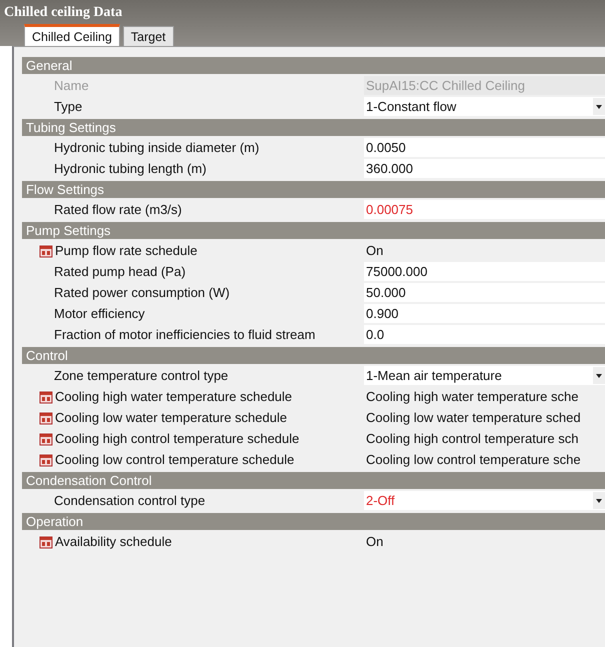 The height and width of the screenshot is (647, 605). I want to click on property-label: Rated flow rate (m3/s), so click(118, 209).